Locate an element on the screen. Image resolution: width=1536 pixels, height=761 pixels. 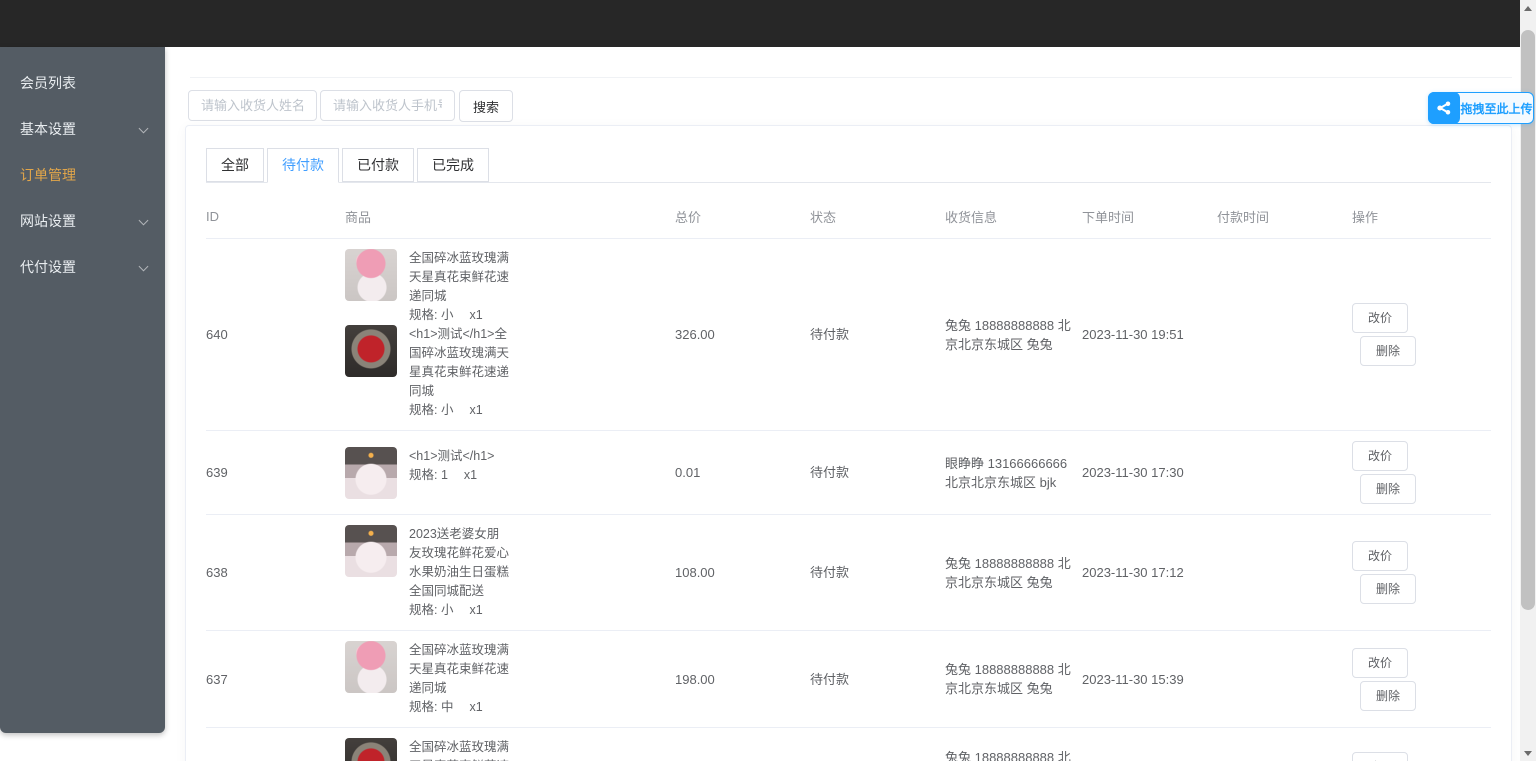
product-cell: 全国碎冰蓝玫瑰满天星真花束鲜花速递同城 规格: 中 x1 is located at coordinates (510, 679).